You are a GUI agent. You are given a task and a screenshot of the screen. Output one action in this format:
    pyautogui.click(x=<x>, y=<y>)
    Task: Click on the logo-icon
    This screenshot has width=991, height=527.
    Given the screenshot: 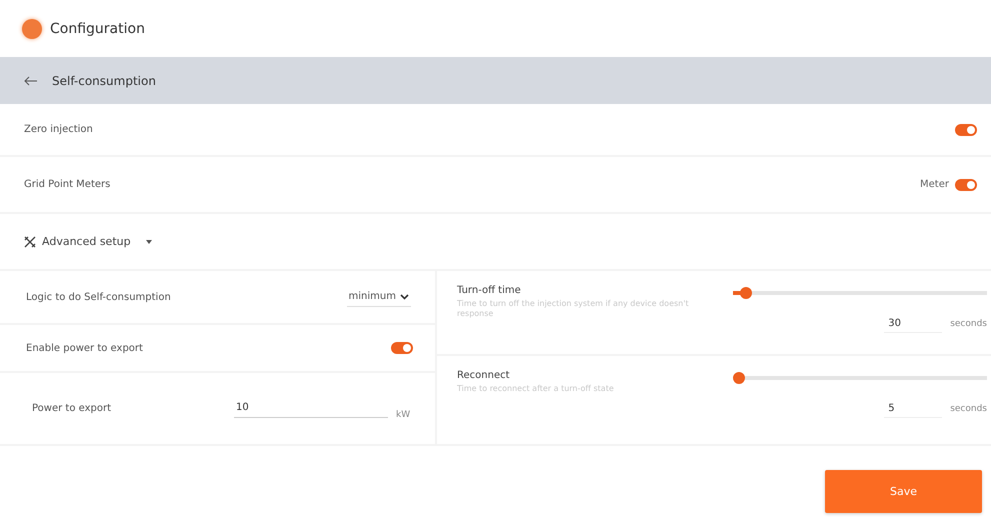 What is the action you would take?
    pyautogui.click(x=32, y=28)
    